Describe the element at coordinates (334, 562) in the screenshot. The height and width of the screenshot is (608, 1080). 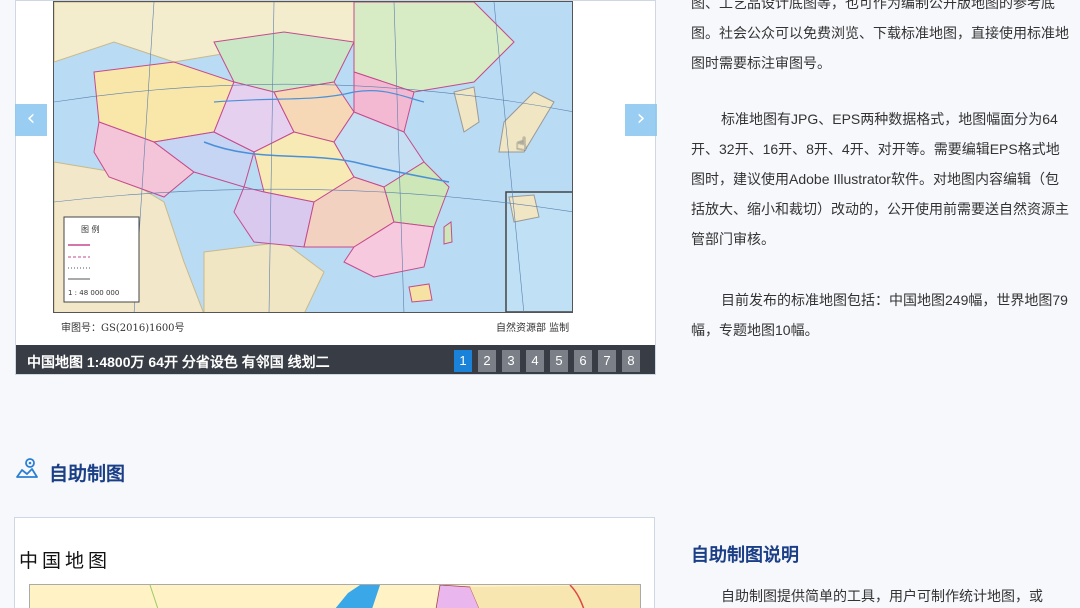
I see `custom-map-preview: 中国地图` at that location.